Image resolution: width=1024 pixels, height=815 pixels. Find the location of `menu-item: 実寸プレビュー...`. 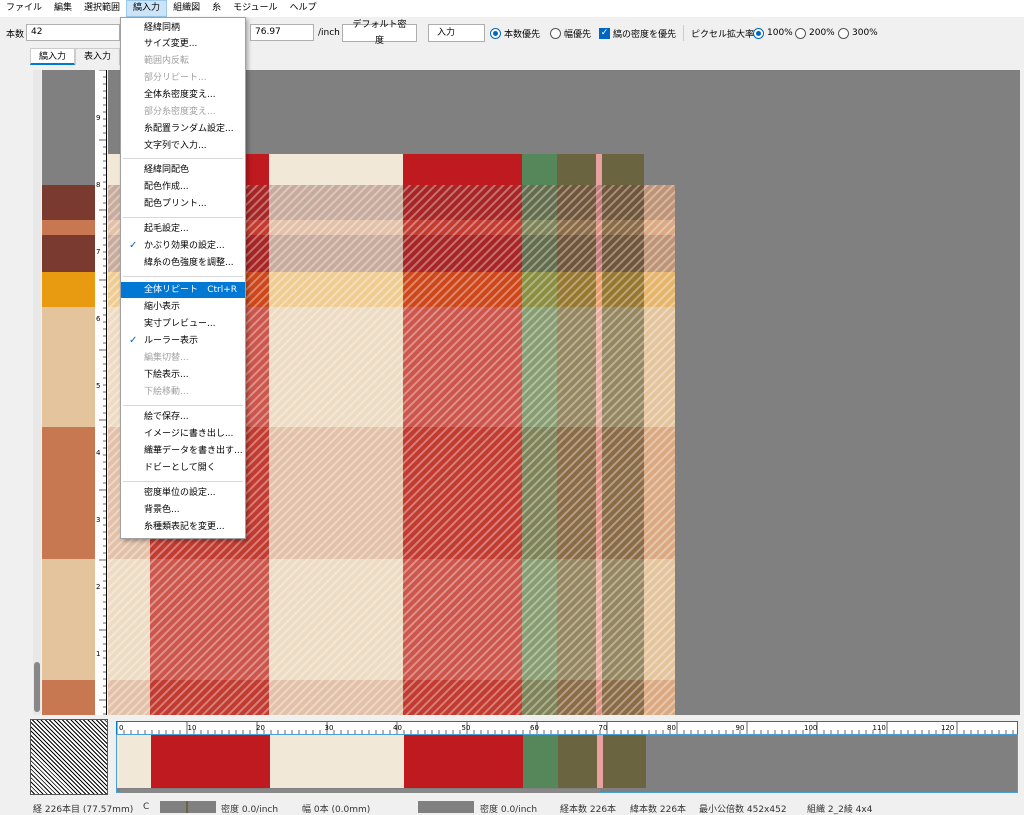

menu-item: 実寸プレビュー... is located at coordinates (183, 324).